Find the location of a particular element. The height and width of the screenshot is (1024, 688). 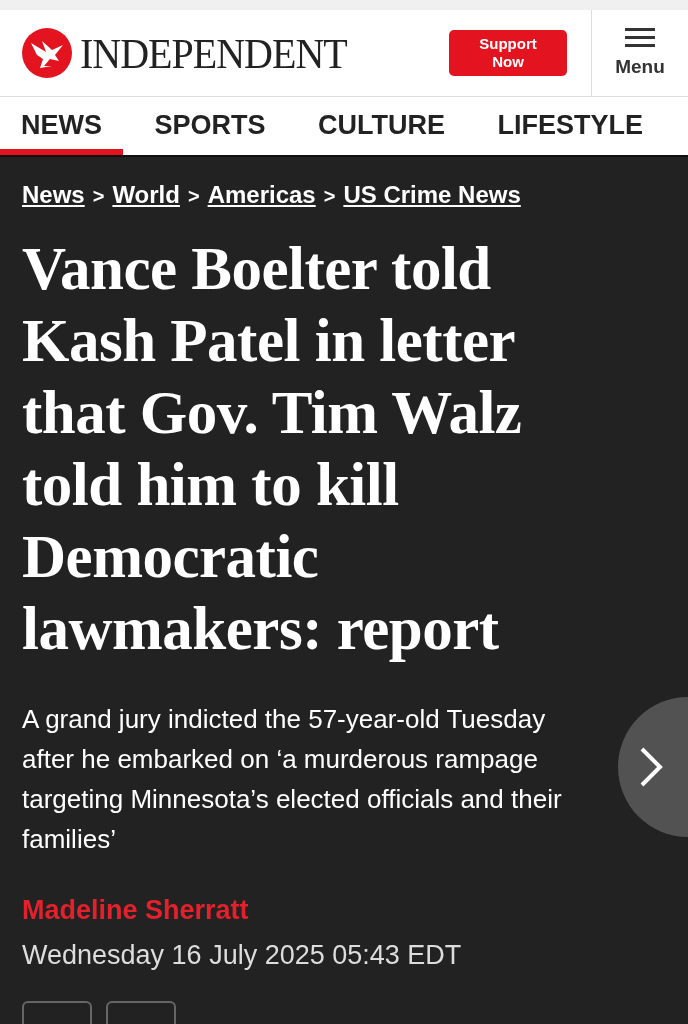

nav-tab: NEWS is located at coordinates (61, 126).